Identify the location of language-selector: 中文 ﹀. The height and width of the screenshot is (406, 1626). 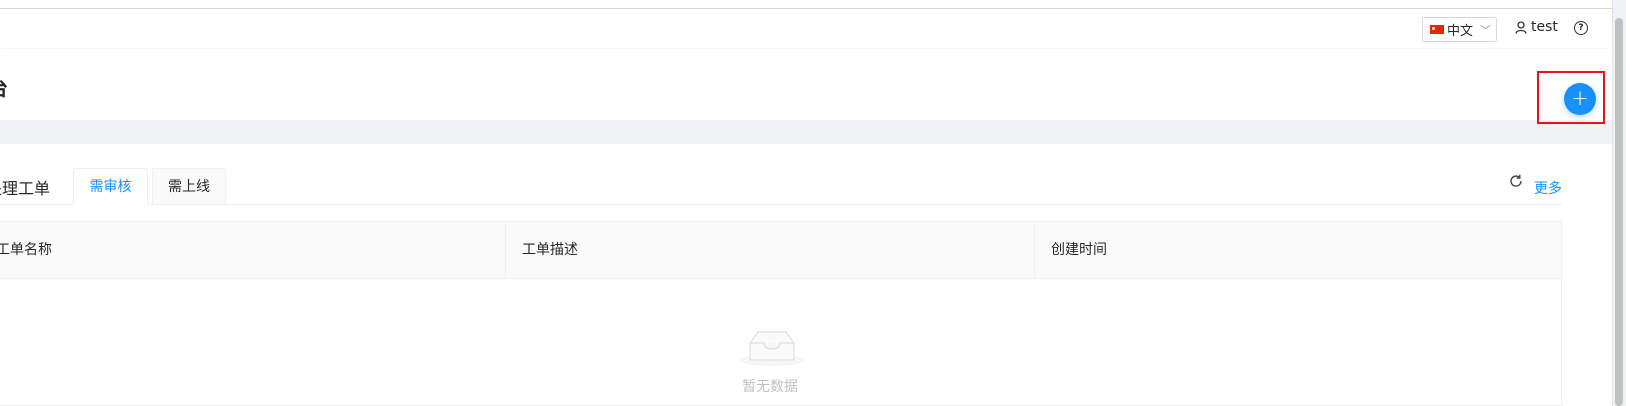
(1459, 29).